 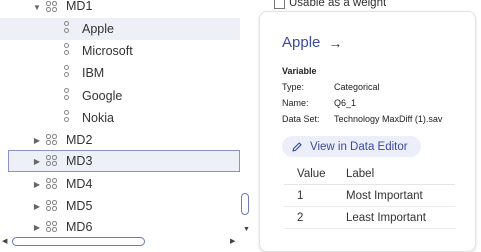 What do you see at coordinates (120, 29) in the screenshot?
I see `tree-item-apple: Apple` at bounding box center [120, 29].